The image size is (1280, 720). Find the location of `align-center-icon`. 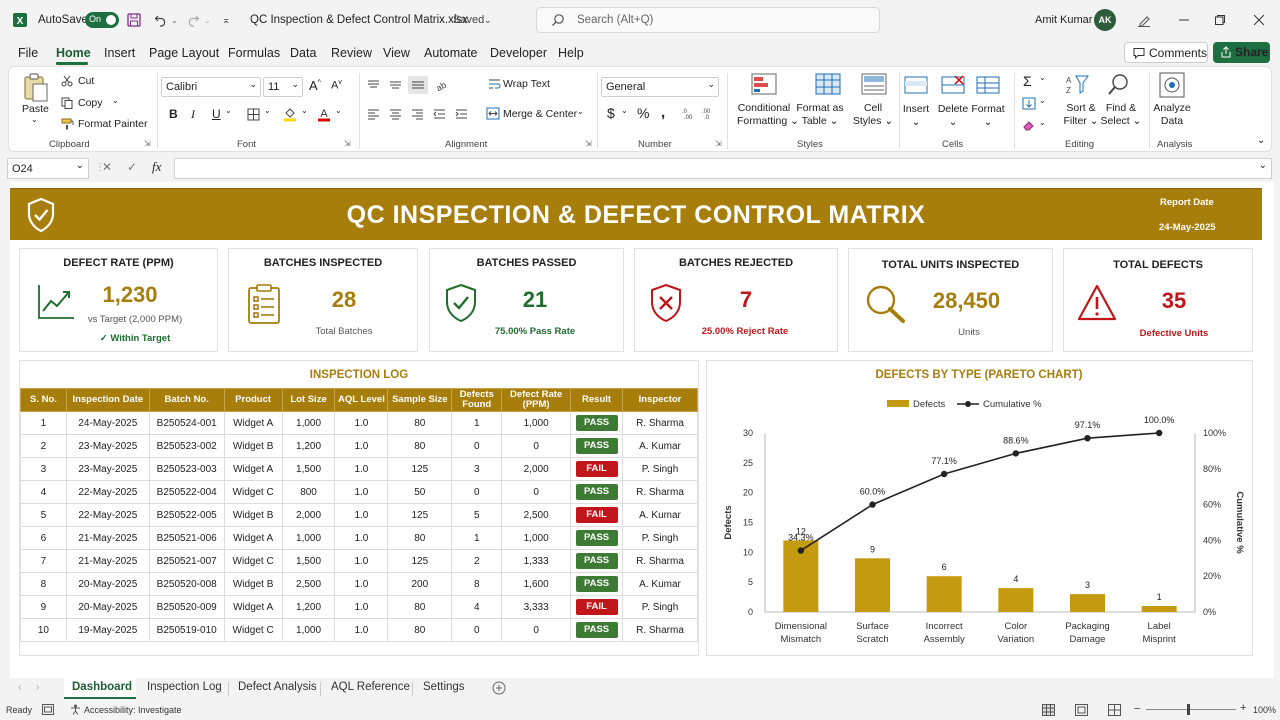

align-center-icon is located at coordinates (395, 114).